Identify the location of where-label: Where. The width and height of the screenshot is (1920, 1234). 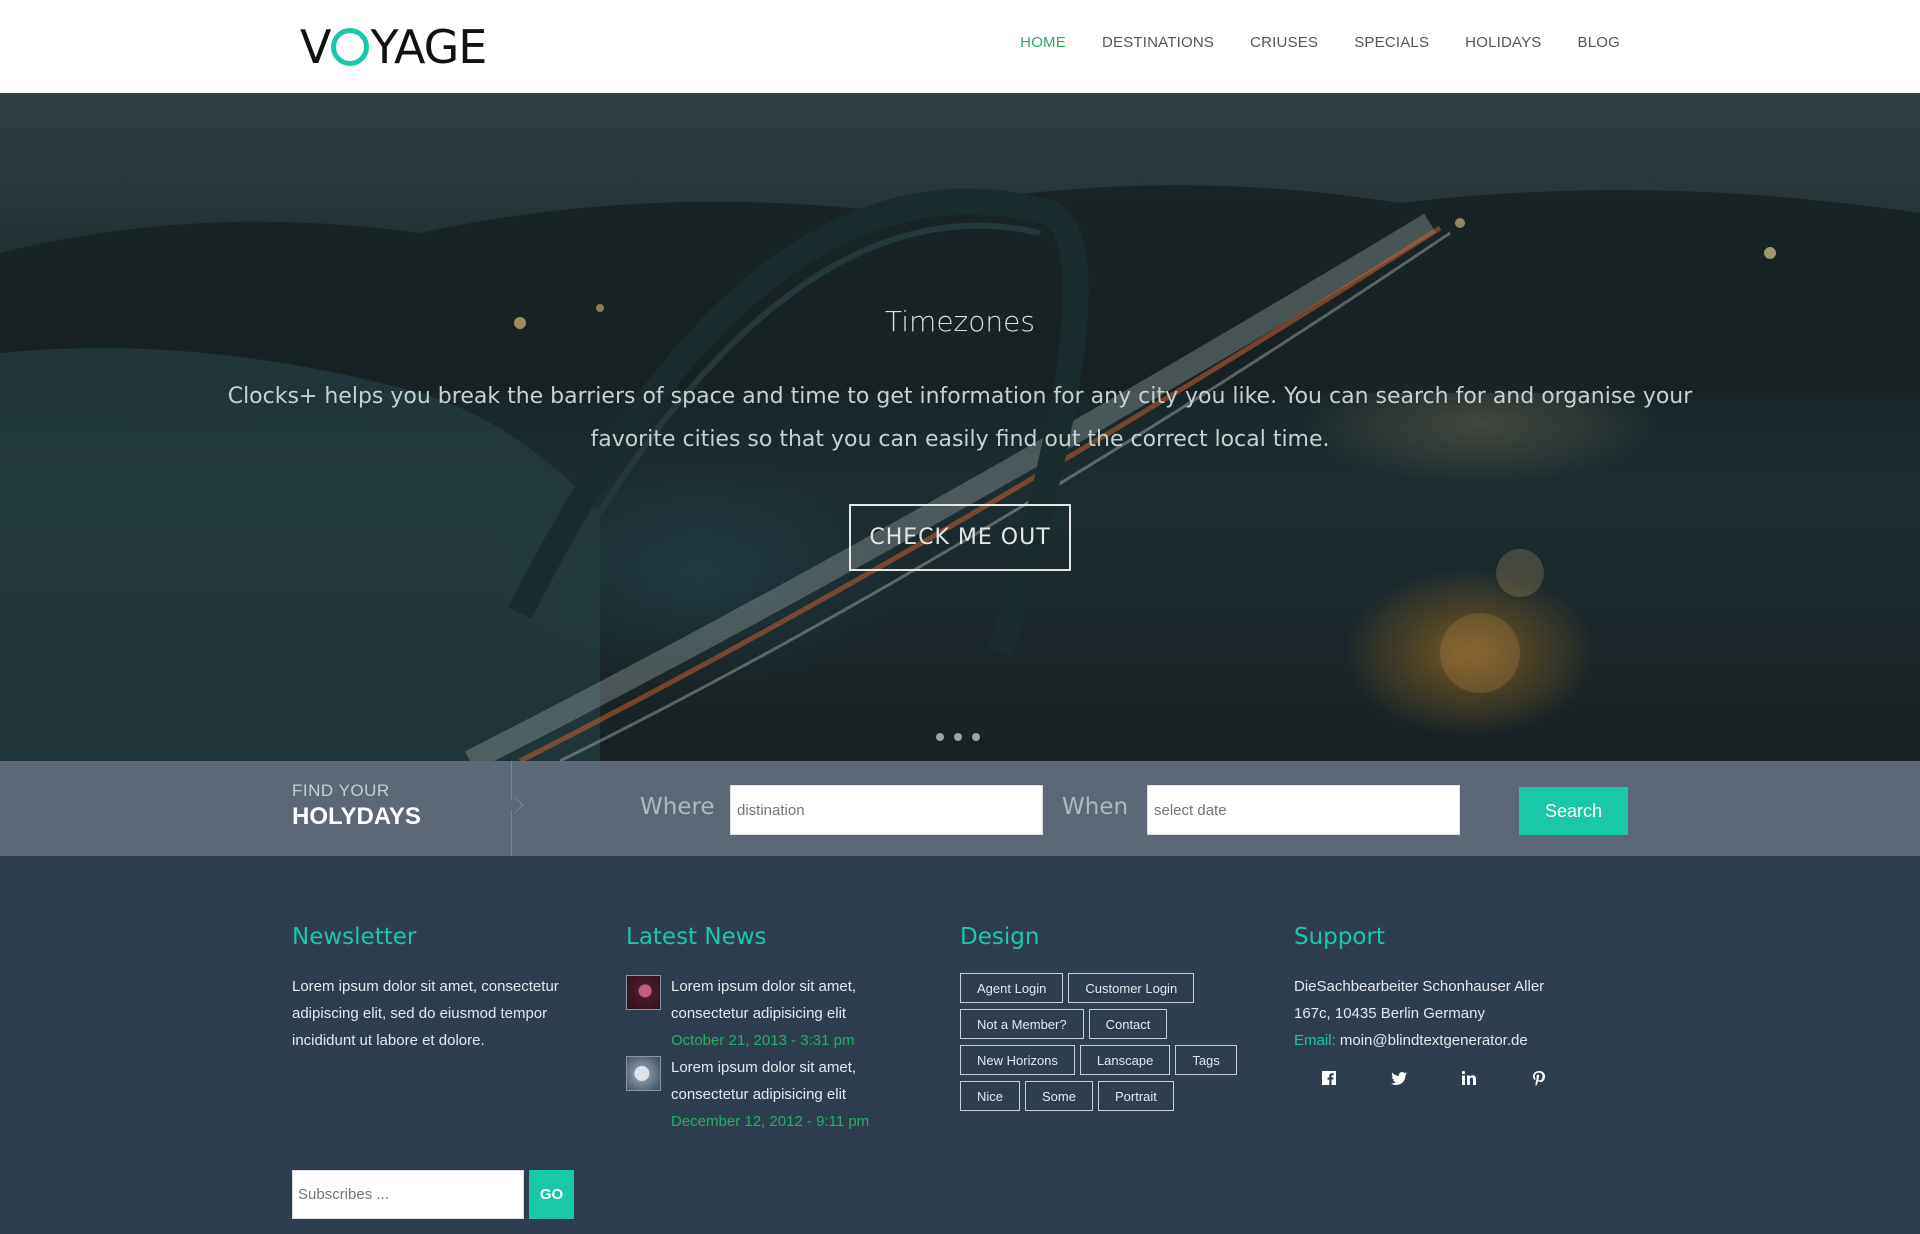
(677, 807).